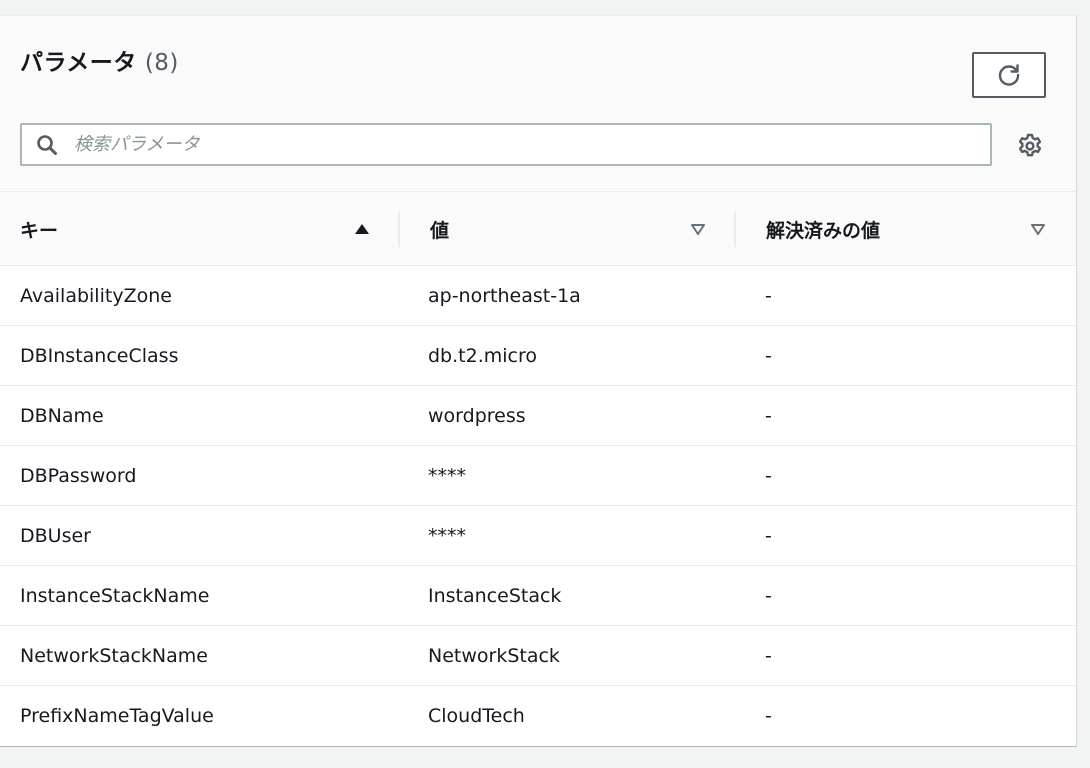 This screenshot has height=768, width=1090. Describe the element at coordinates (362, 229) in the screenshot. I see `sort-ascending-icon` at that location.